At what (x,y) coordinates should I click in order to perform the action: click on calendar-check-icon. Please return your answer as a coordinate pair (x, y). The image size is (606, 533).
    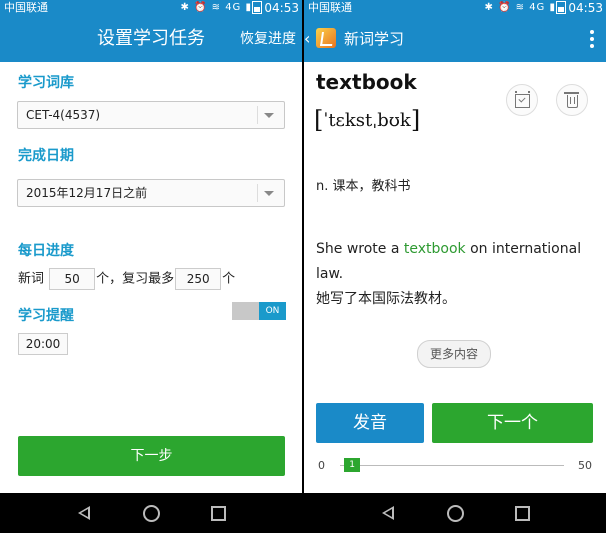
    Looking at the image, I should click on (522, 99).